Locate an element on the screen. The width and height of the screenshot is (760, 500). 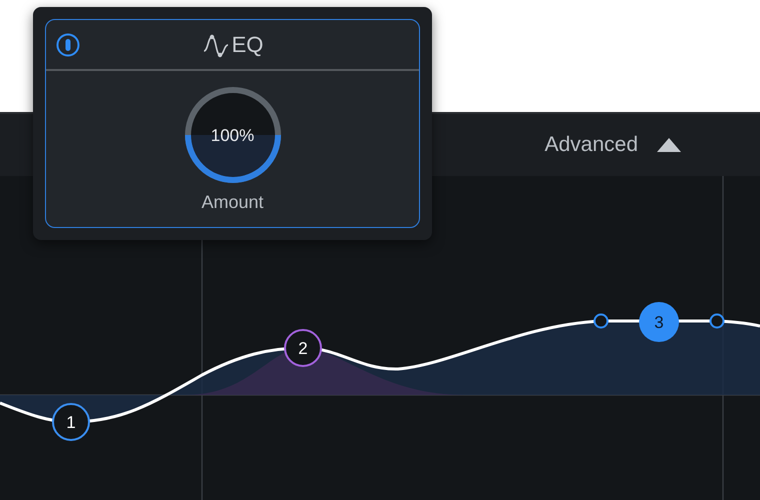
eq-node: 3 is located at coordinates (659, 322).